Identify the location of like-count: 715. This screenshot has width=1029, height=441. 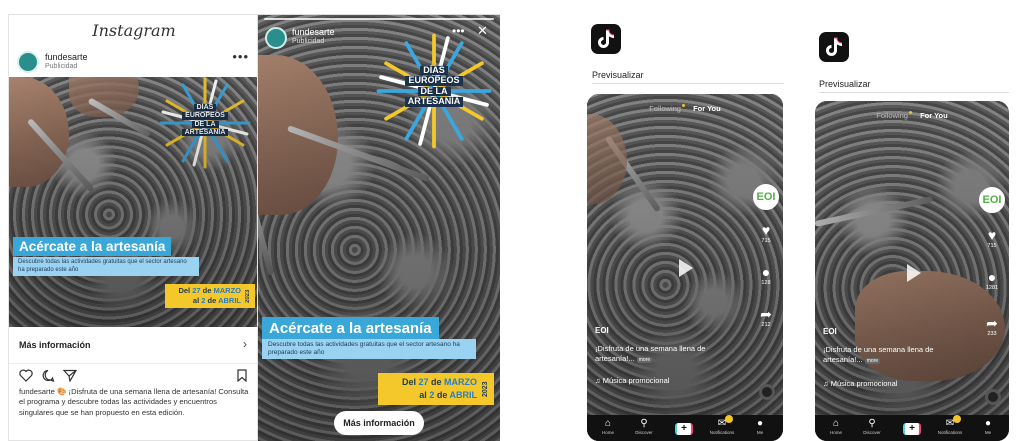
(992, 246).